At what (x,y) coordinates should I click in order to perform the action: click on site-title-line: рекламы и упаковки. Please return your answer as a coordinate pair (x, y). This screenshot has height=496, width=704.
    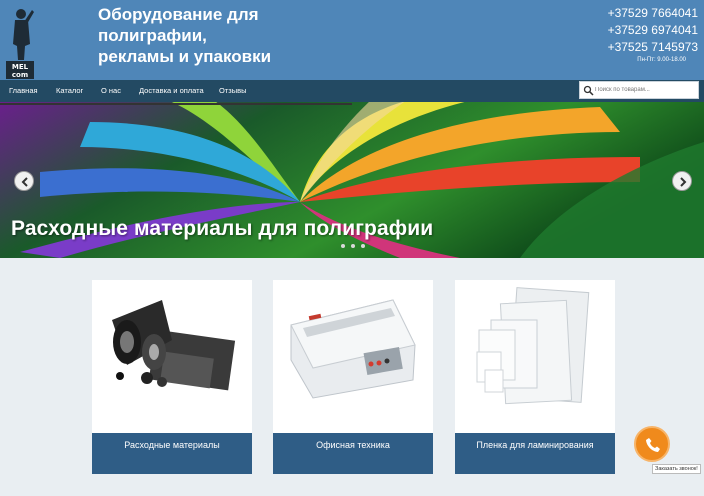
    Looking at the image, I should click on (185, 56).